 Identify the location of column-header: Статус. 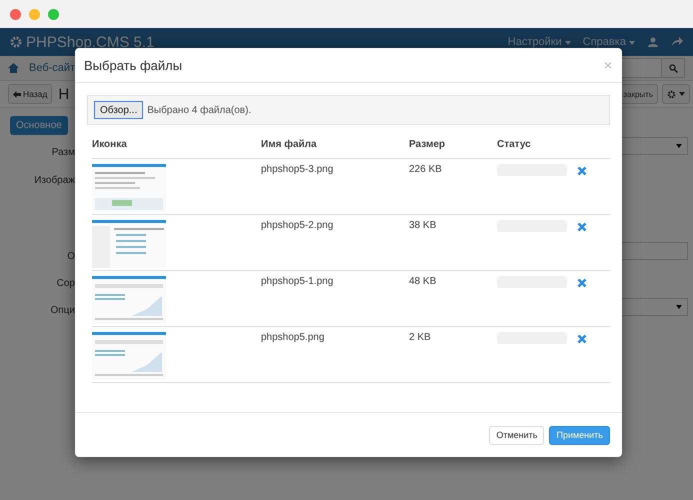
(537, 149).